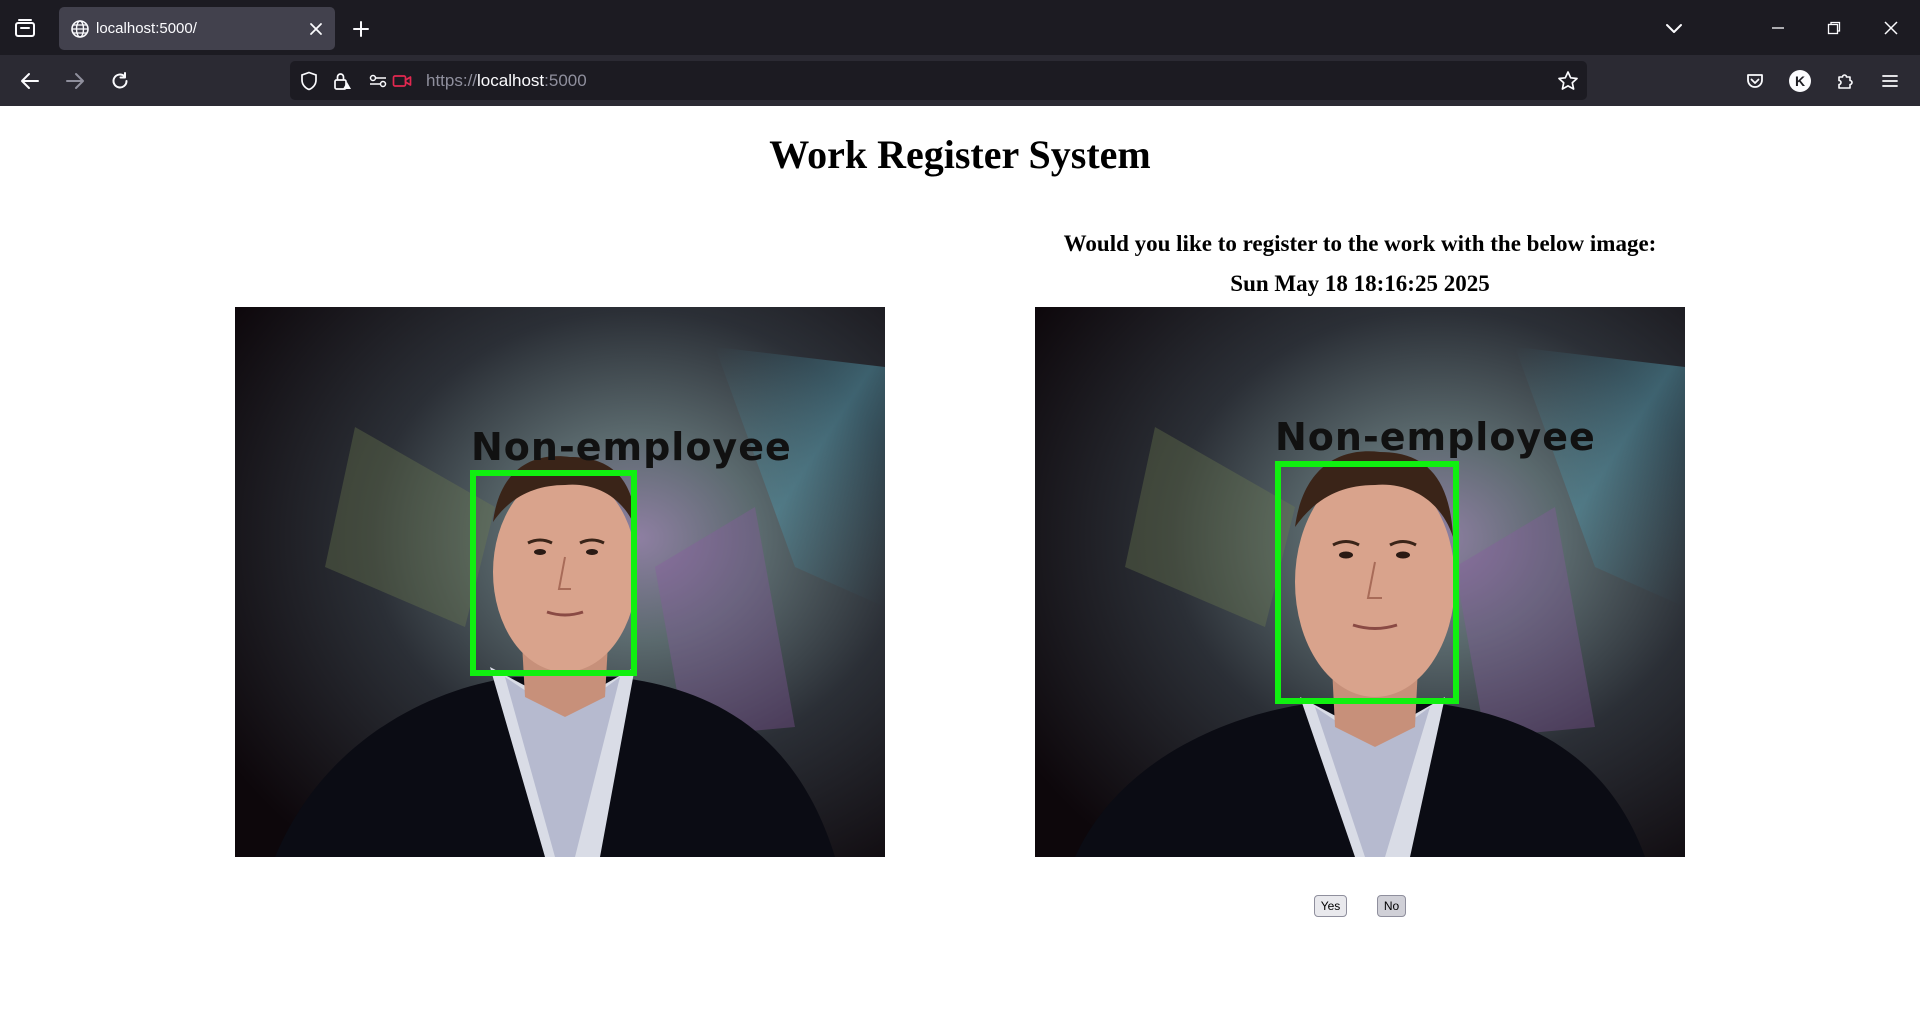  I want to click on account-initial: K, so click(1800, 81).